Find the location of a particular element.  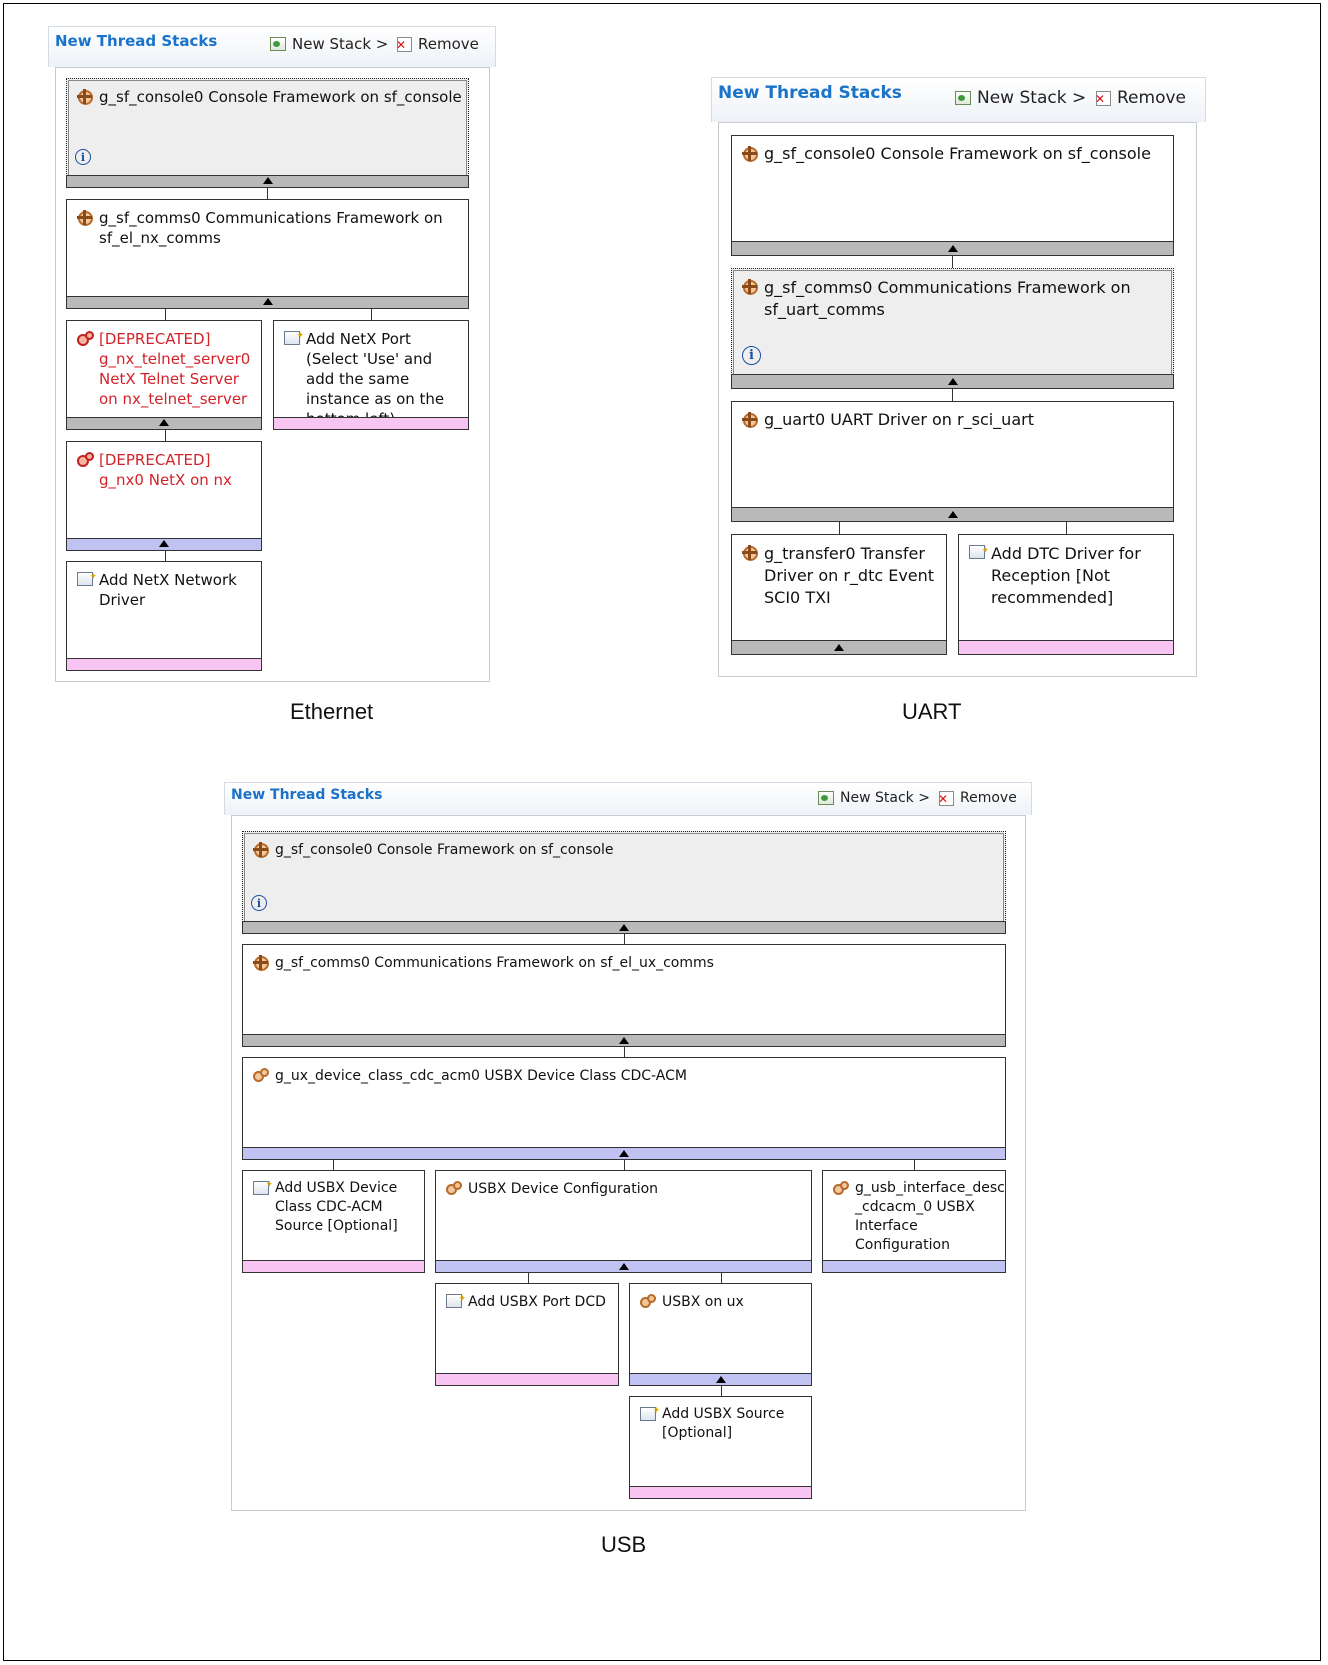

netx-module: [DEPRECATED] g_nx0 NetX on nx is located at coordinates (164, 496).